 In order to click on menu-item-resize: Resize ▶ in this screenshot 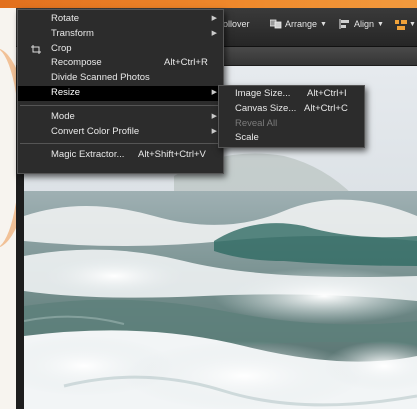, I will do `click(120, 93)`.